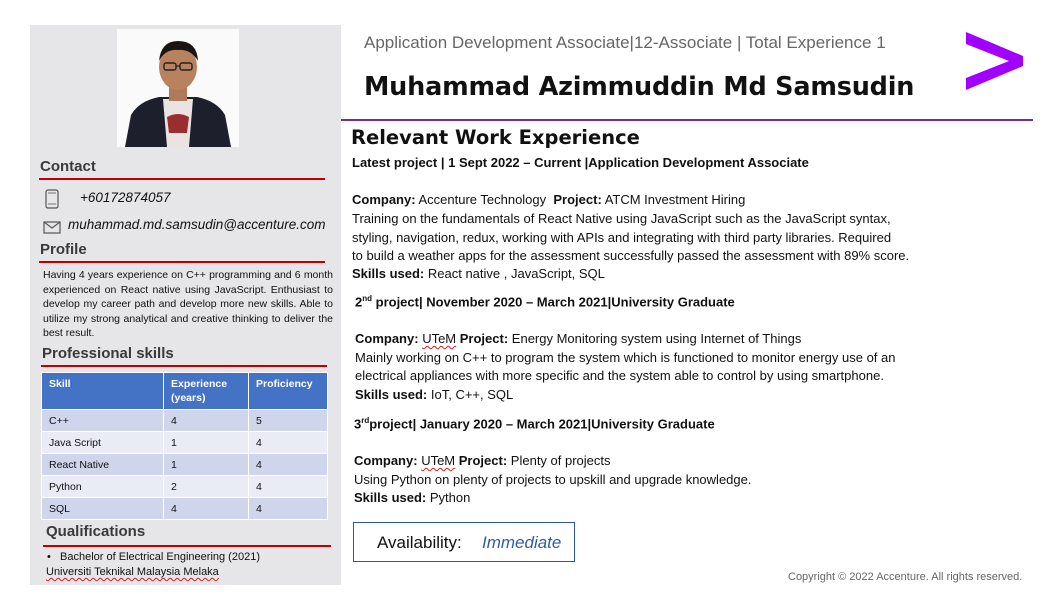 This screenshot has width=1057, height=594. What do you see at coordinates (178, 88) in the screenshot?
I see `profile-photo` at bounding box center [178, 88].